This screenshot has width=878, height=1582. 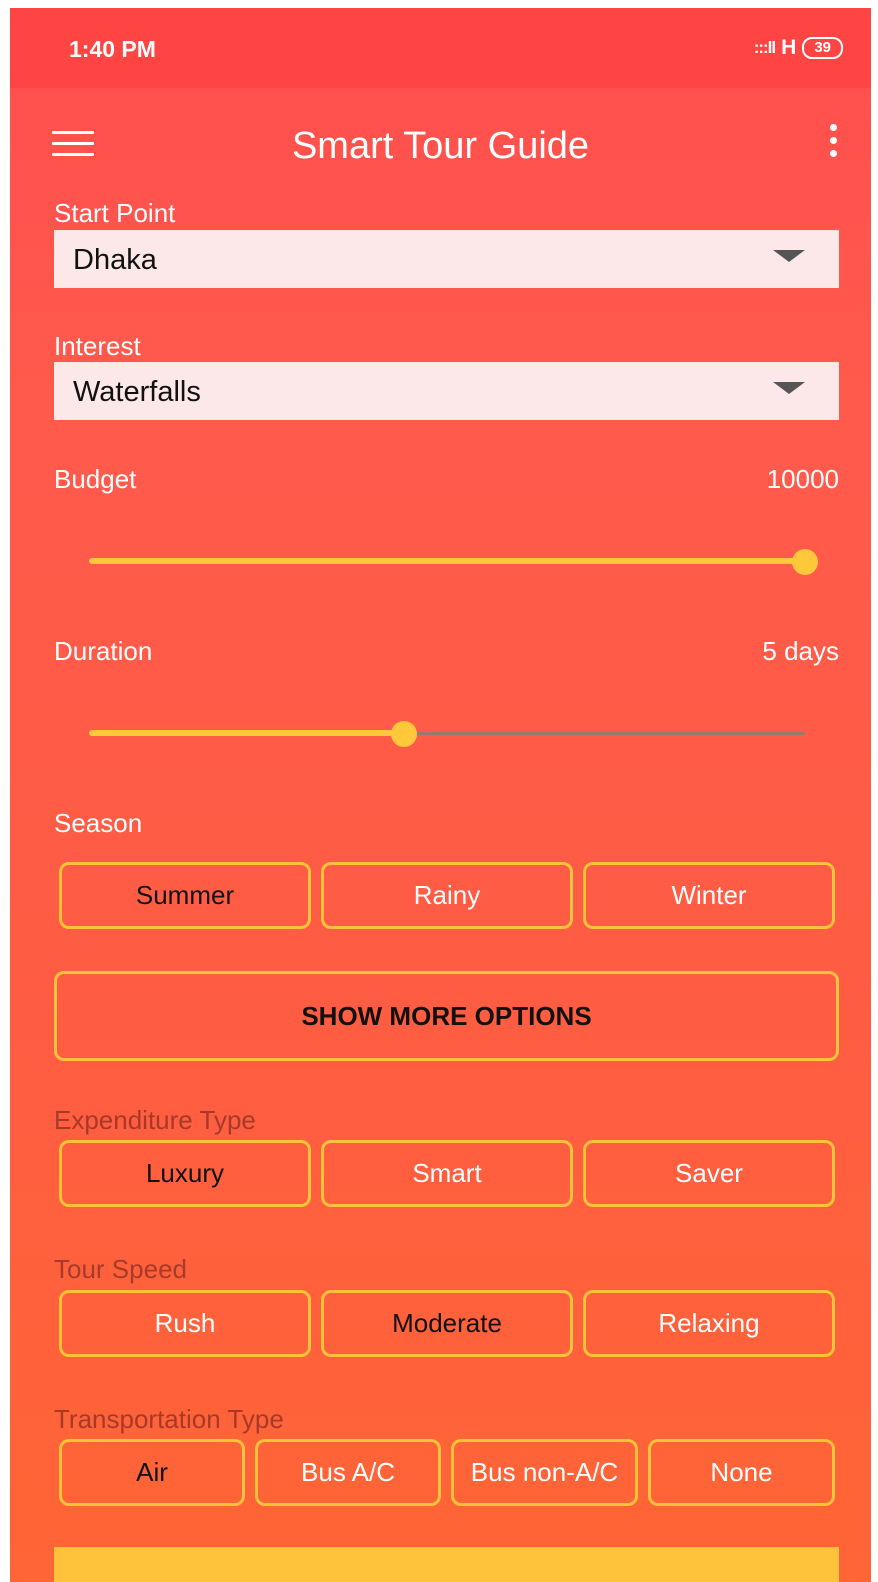 I want to click on transportation-type-label: Transportation Type, so click(x=169, y=1419).